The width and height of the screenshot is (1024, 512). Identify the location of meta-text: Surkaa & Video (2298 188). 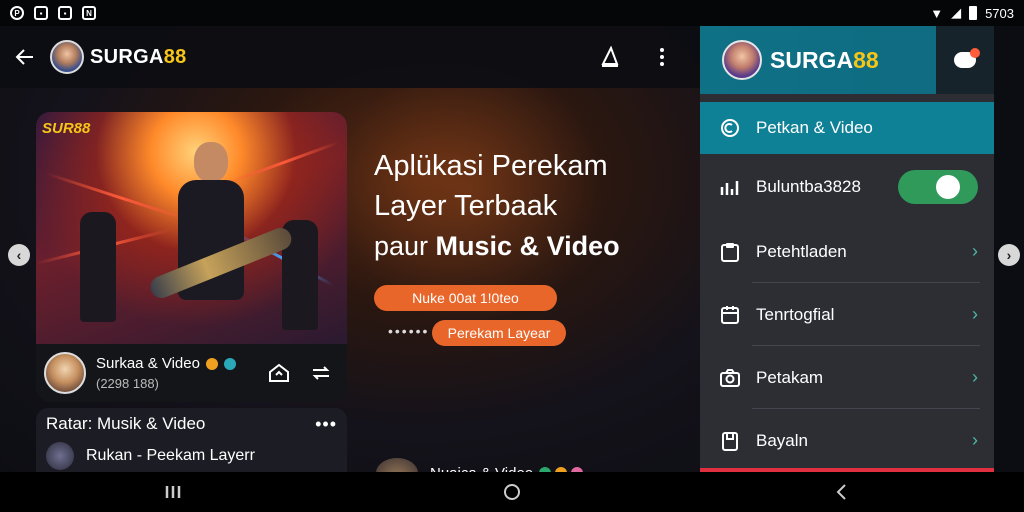
(166, 373).